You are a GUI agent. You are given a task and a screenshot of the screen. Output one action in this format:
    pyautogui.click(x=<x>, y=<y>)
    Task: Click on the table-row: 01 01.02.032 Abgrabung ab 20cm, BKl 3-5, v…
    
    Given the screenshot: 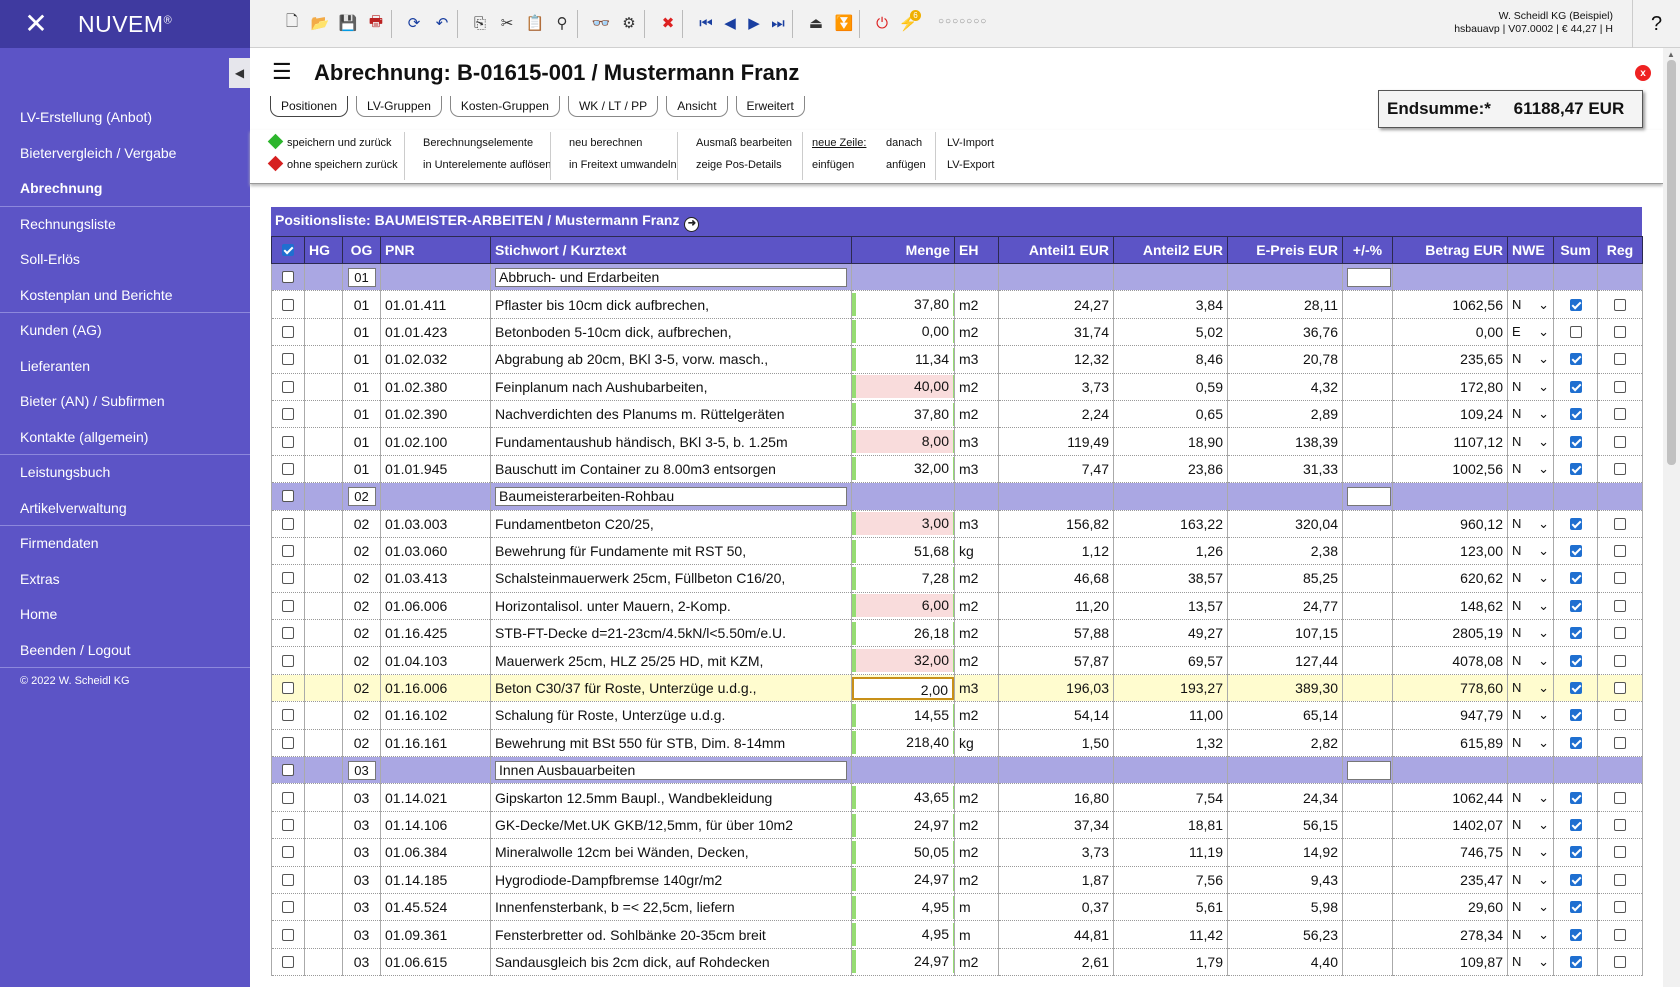 What is the action you would take?
    pyautogui.click(x=957, y=359)
    